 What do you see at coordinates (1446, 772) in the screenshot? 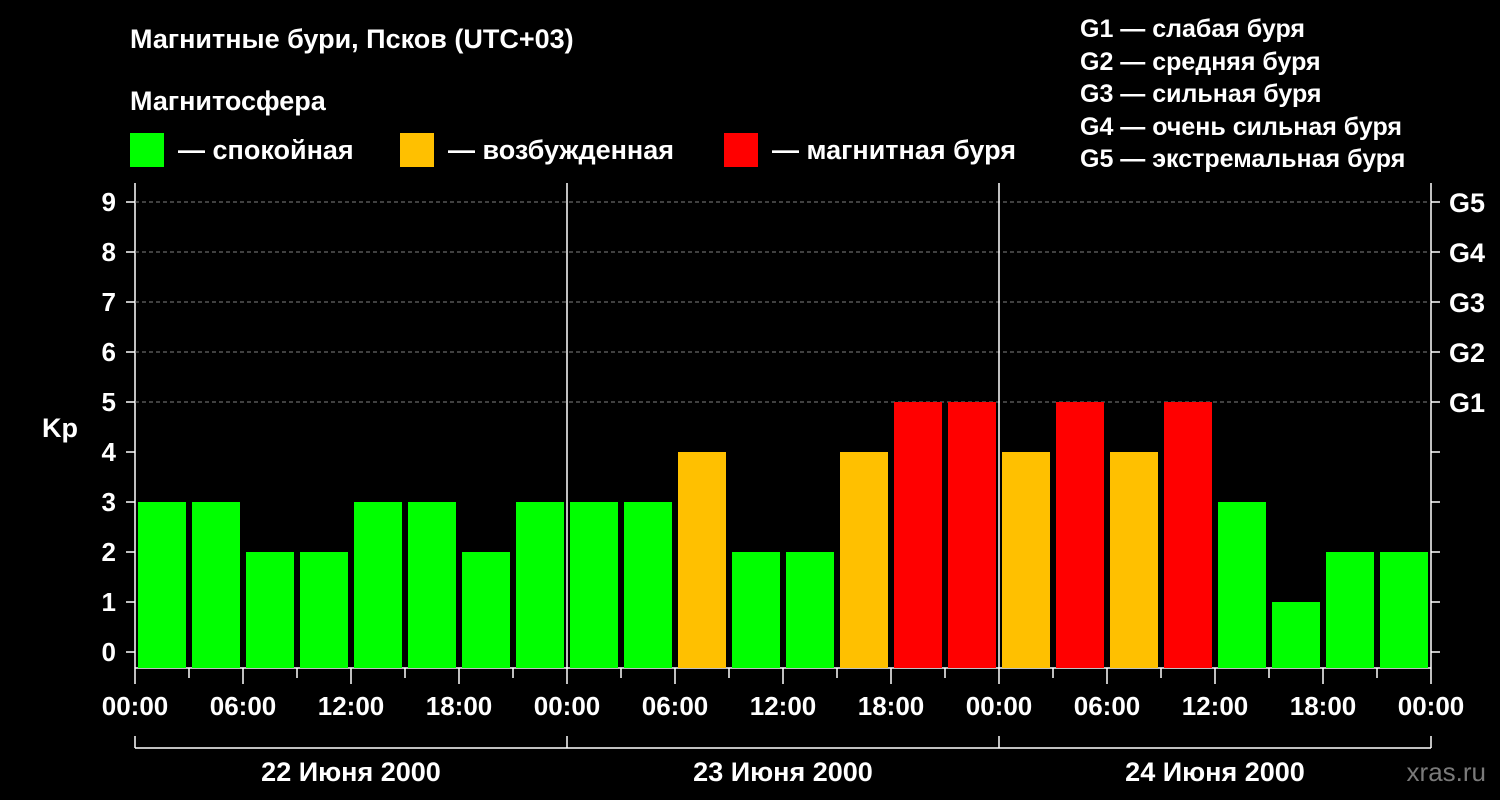
I see `watermark: xras.ru` at bounding box center [1446, 772].